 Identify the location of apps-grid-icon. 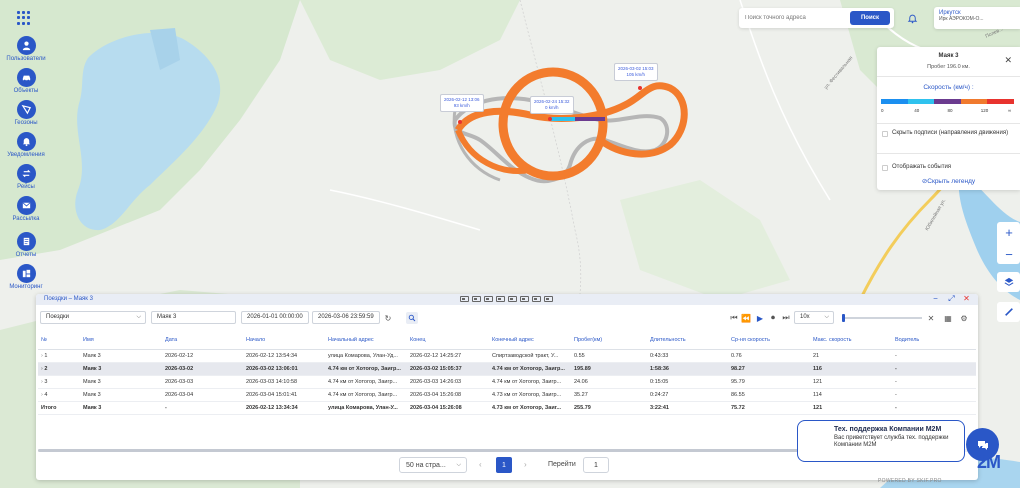
(24, 18).